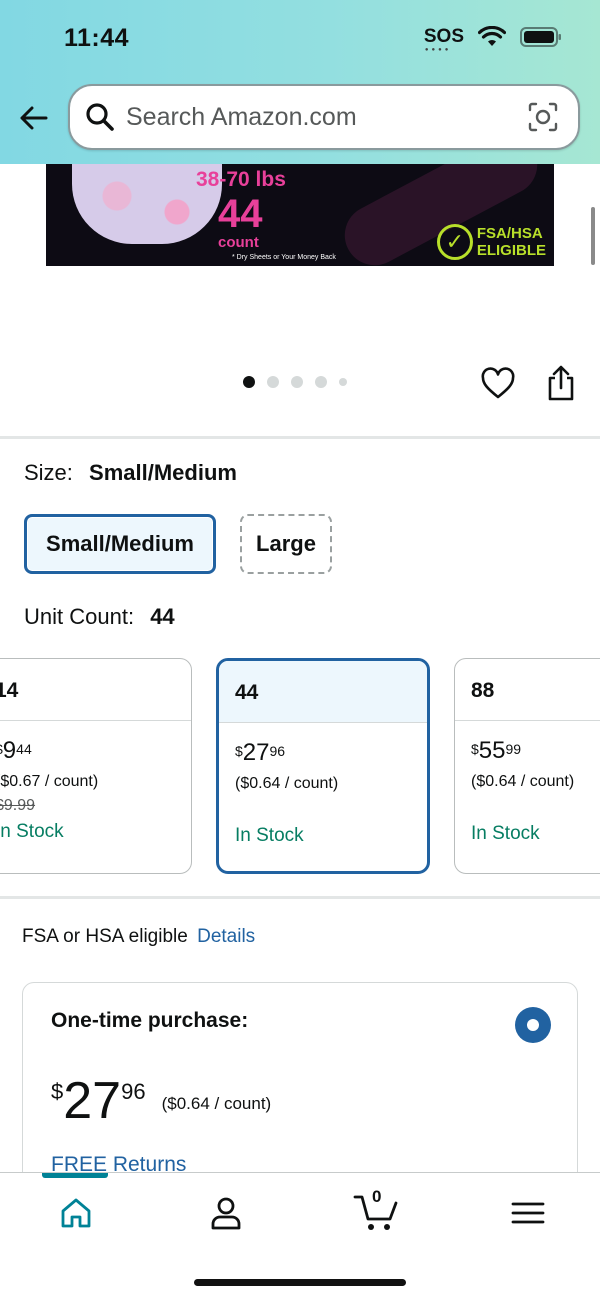  What do you see at coordinates (9, 750) in the screenshot?
I see `price-whole: 9` at bounding box center [9, 750].